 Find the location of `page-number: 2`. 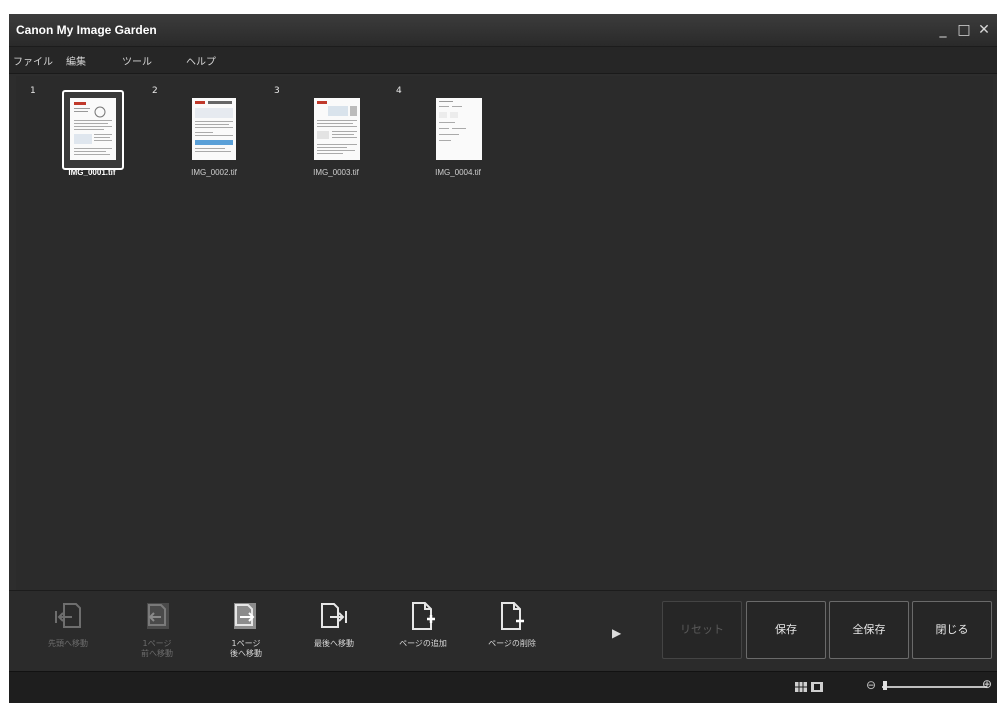

page-number: 2 is located at coordinates (155, 91).